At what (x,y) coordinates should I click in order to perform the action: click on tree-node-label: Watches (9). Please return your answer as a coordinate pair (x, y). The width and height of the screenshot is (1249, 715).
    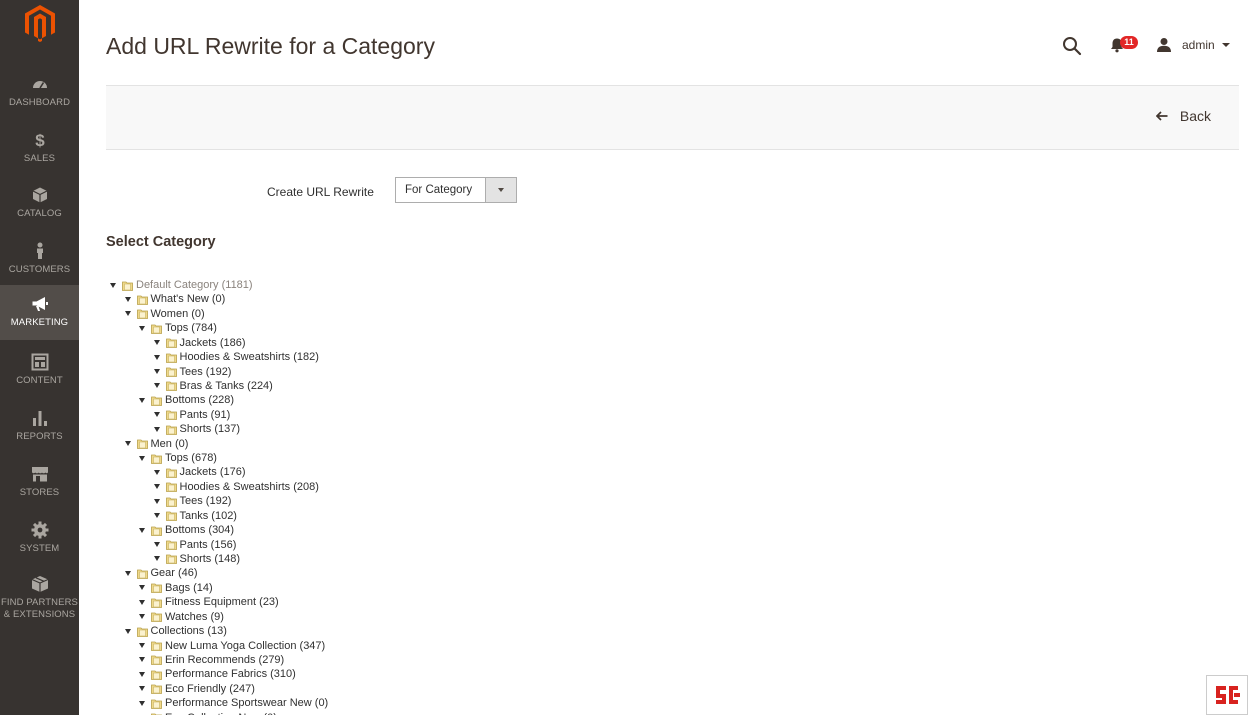
    Looking at the image, I should click on (194, 617).